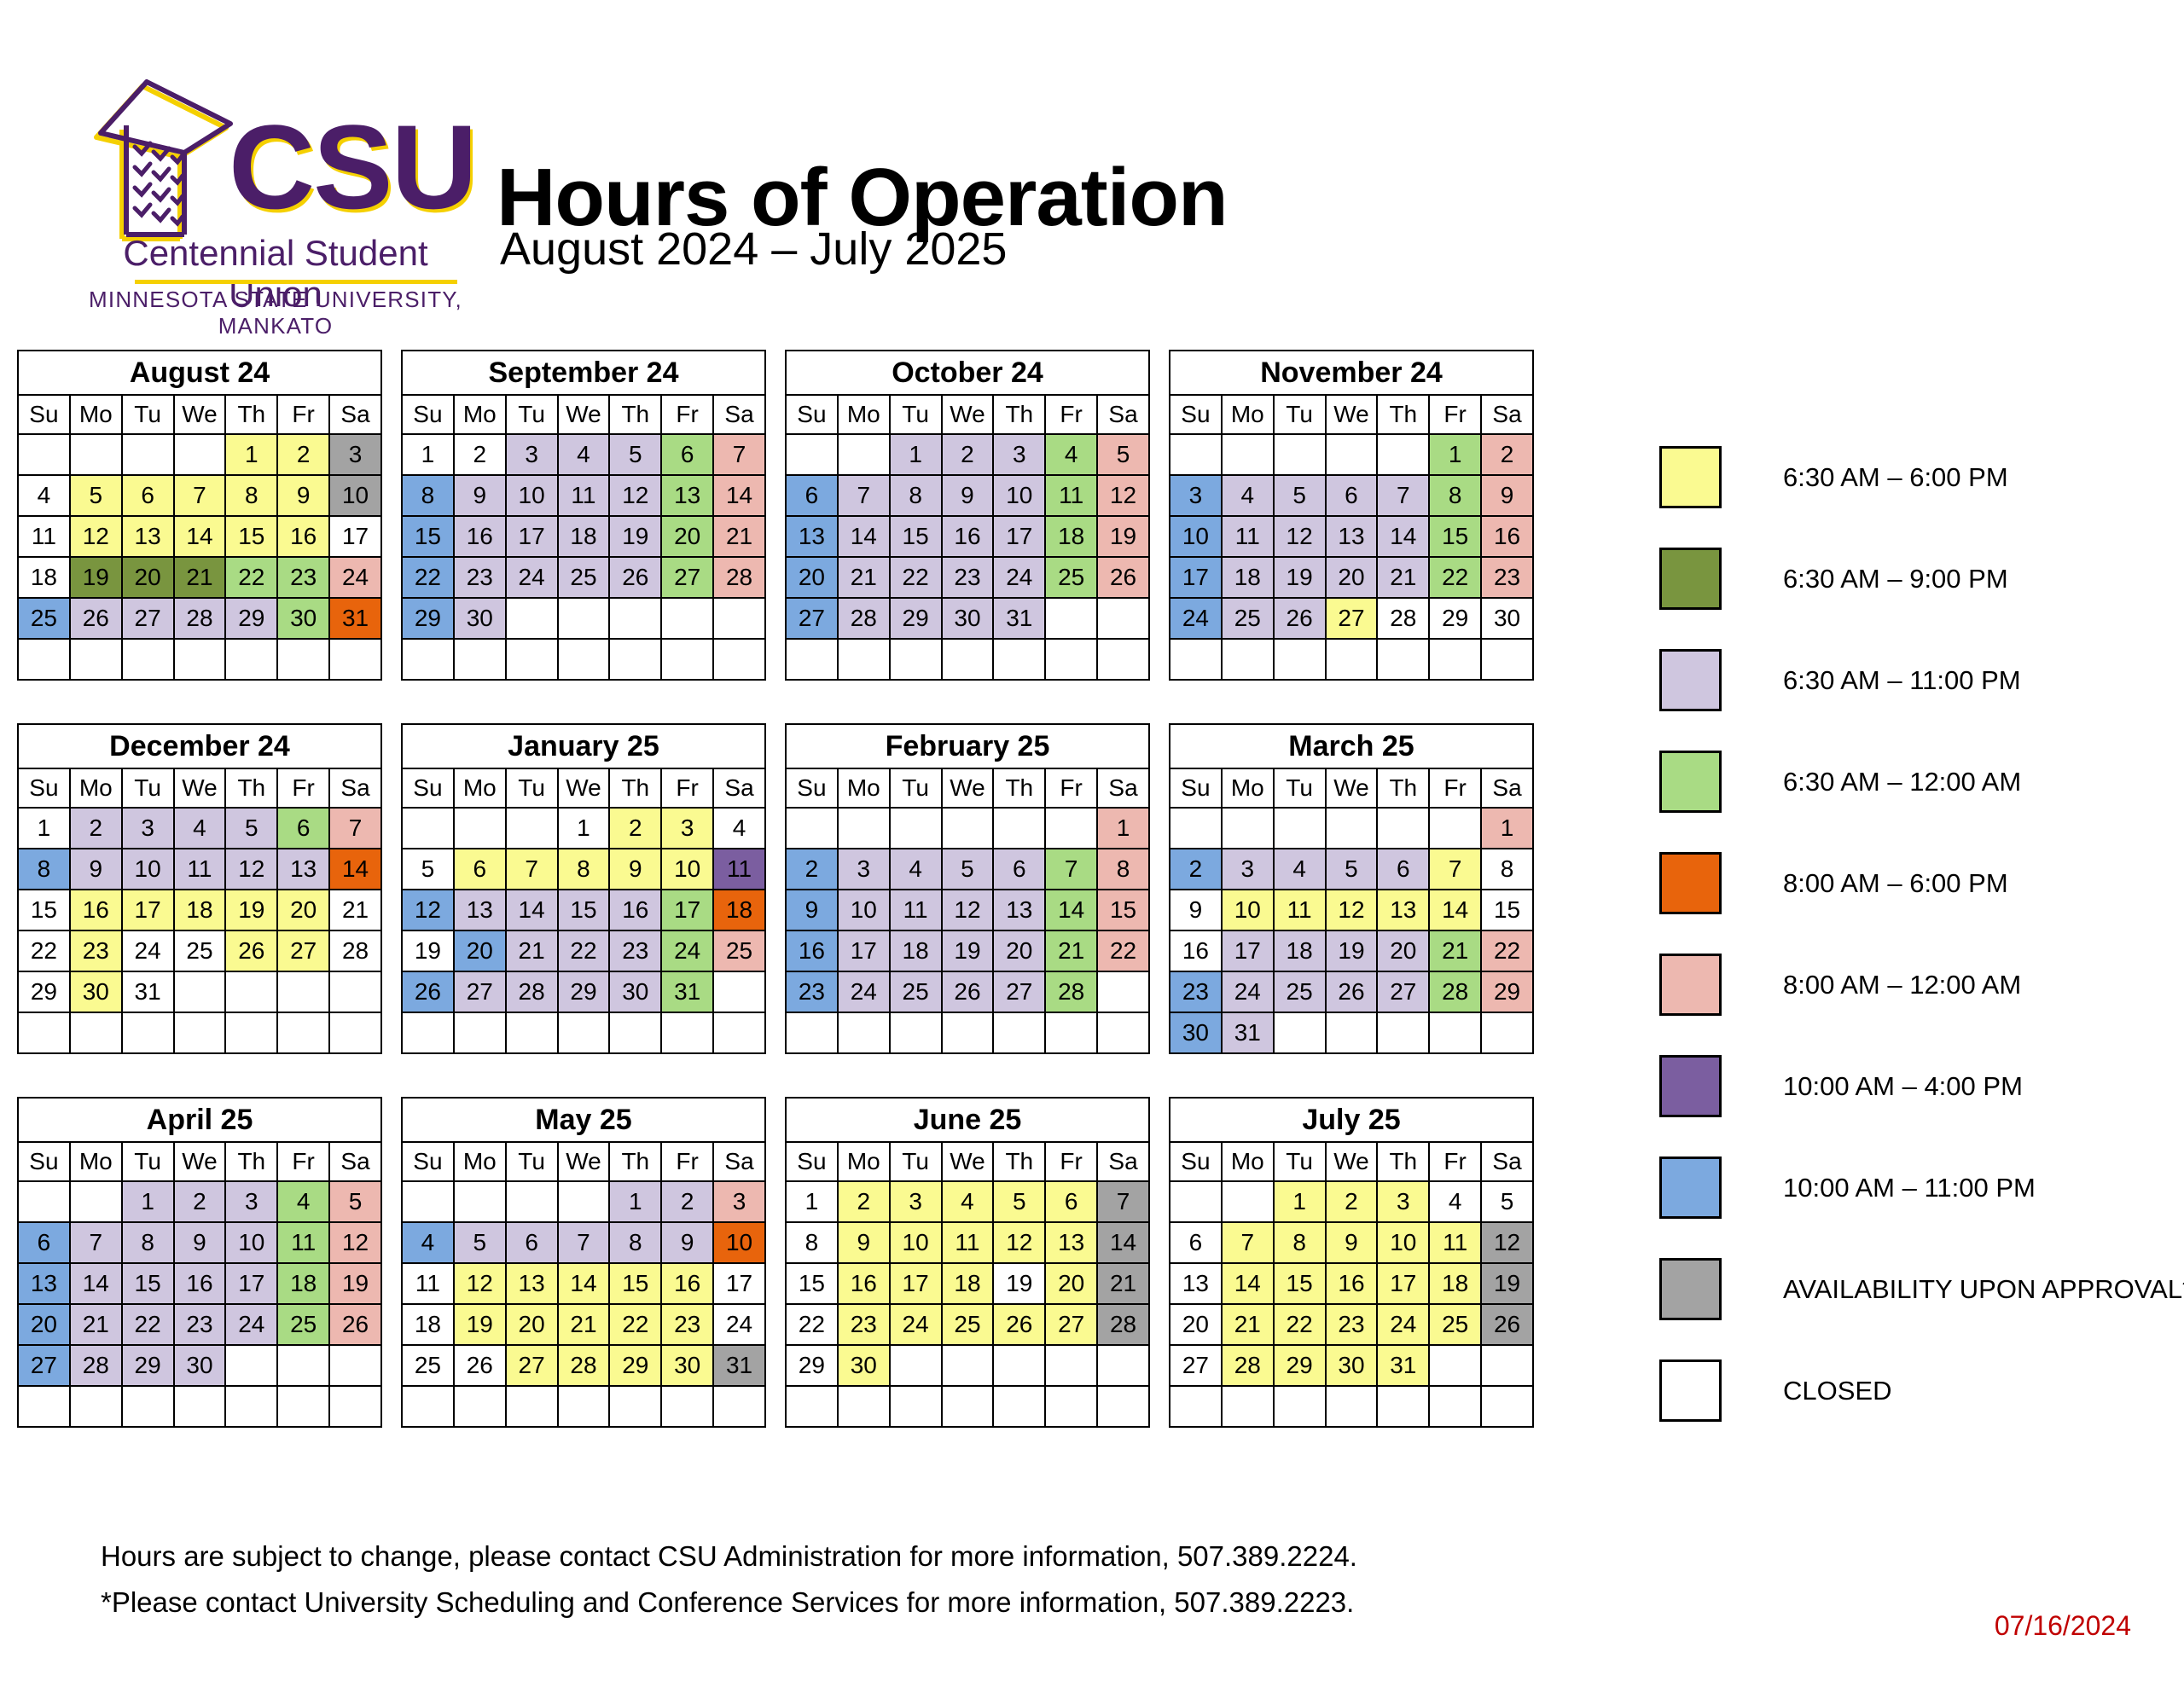  Describe the element at coordinates (1019, 415) in the screenshot. I see `weekday-header-th: Th` at that location.